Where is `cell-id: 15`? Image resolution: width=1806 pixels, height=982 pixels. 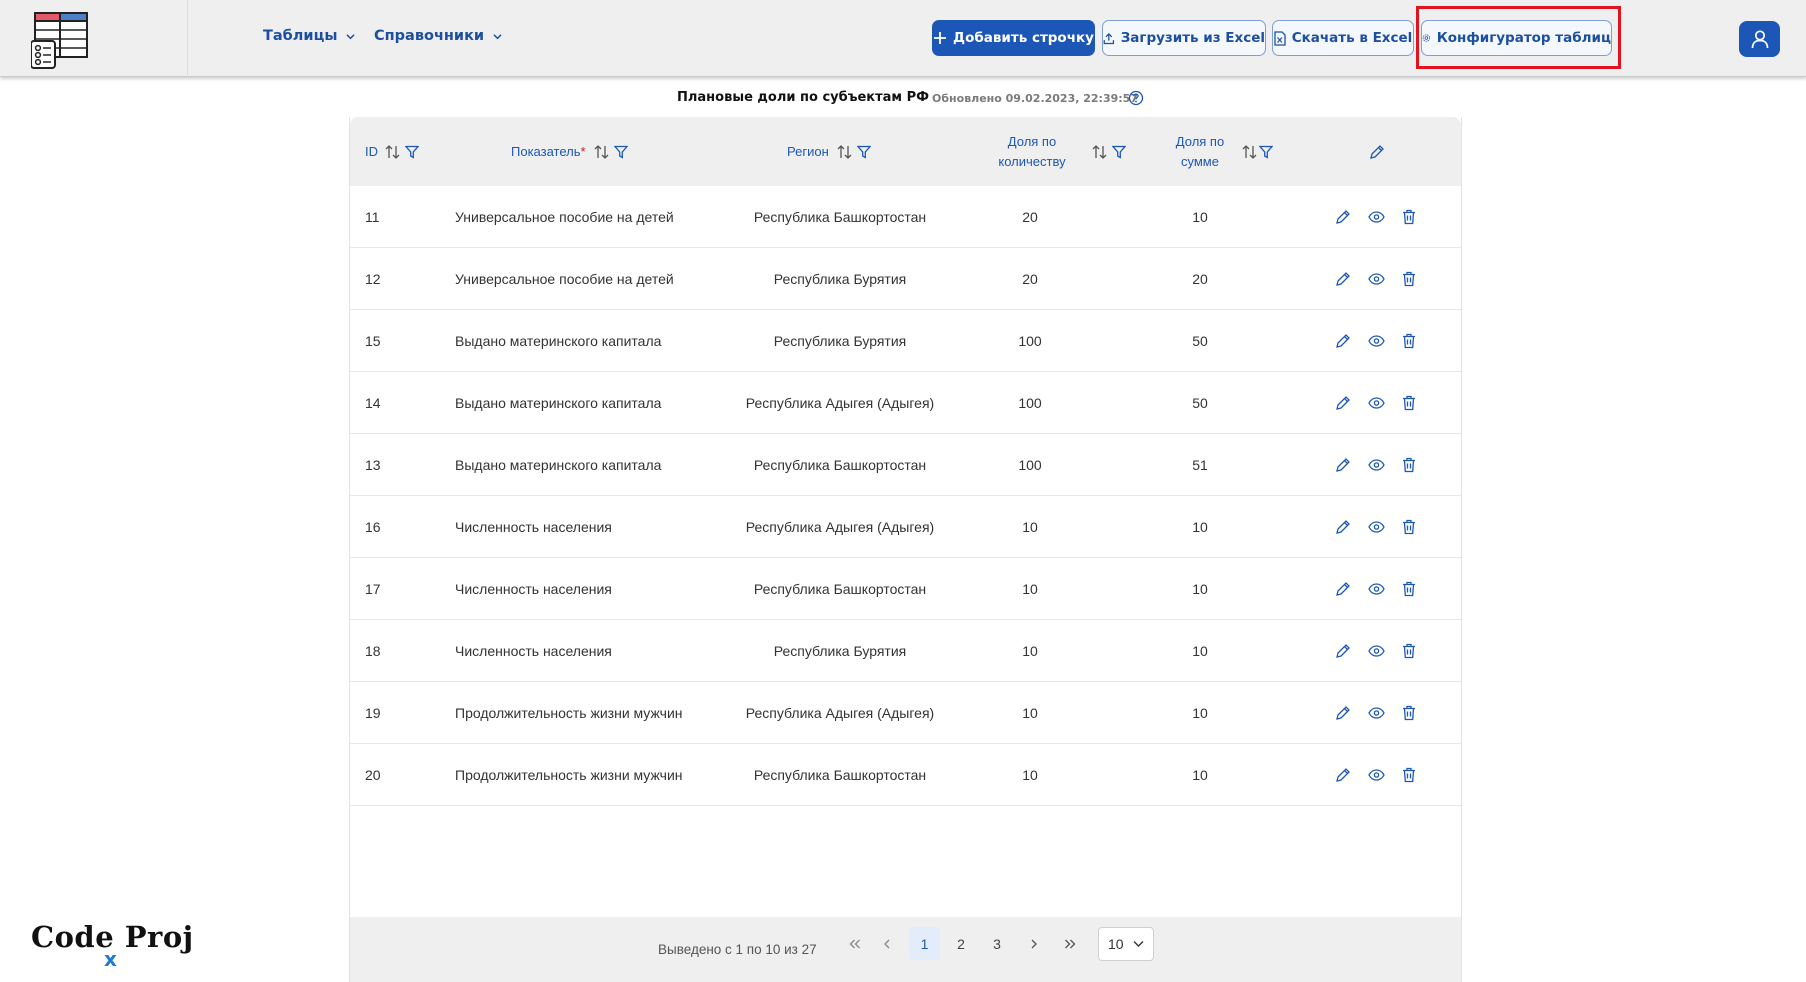 cell-id: 15 is located at coordinates (373, 341).